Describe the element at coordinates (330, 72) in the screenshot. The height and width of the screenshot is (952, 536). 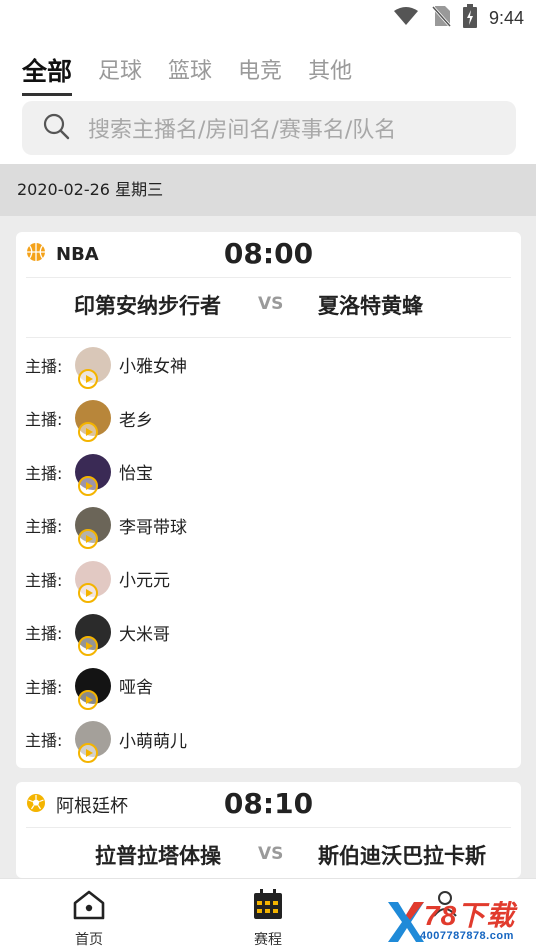
I see `tab-other: 其他` at that location.